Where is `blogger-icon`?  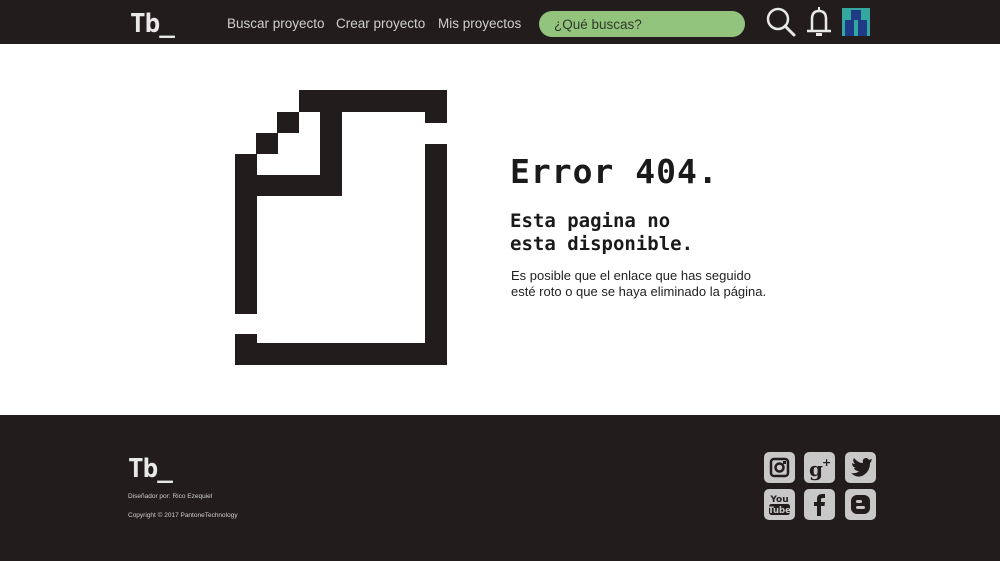
blogger-icon is located at coordinates (860, 504).